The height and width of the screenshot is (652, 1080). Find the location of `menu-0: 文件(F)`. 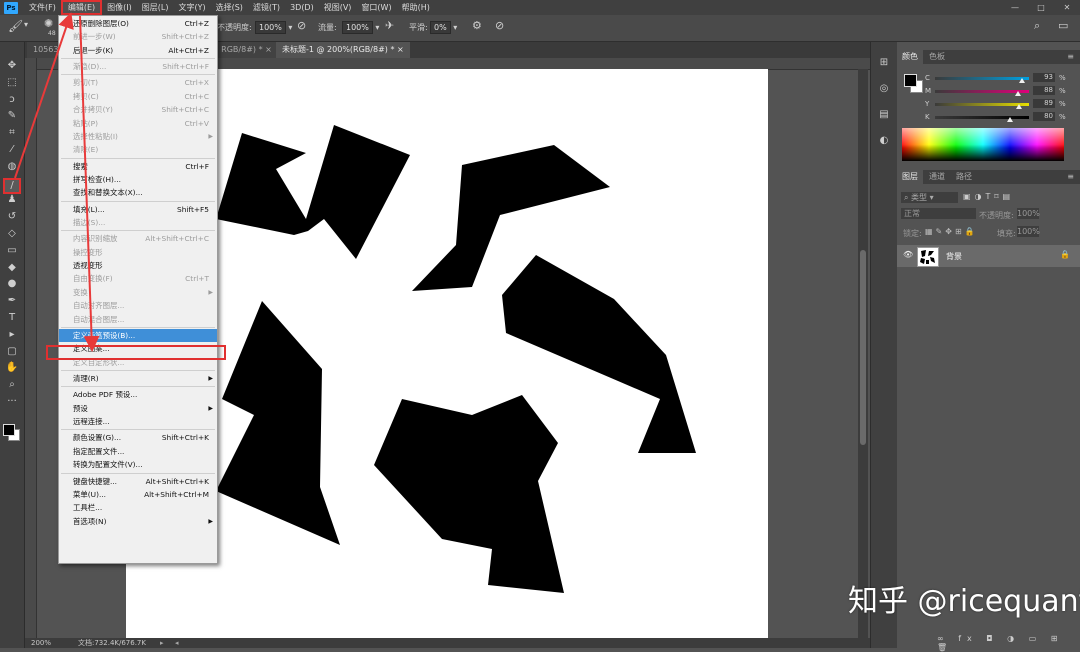

menu-0: 文件(F) is located at coordinates (42, 7).